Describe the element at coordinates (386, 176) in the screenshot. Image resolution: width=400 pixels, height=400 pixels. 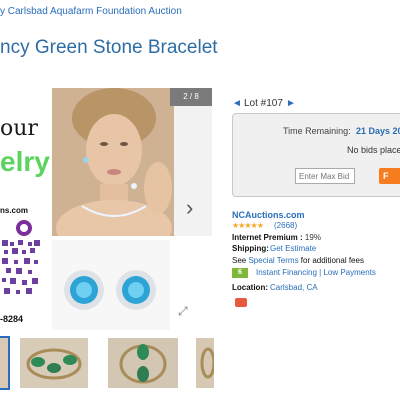
I see `bid-button-label: F` at that location.